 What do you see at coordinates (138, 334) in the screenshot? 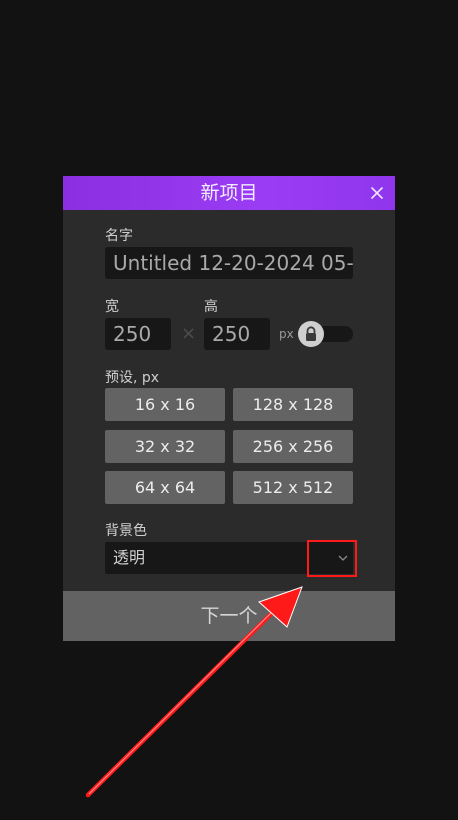
I see `width-input: 250` at bounding box center [138, 334].